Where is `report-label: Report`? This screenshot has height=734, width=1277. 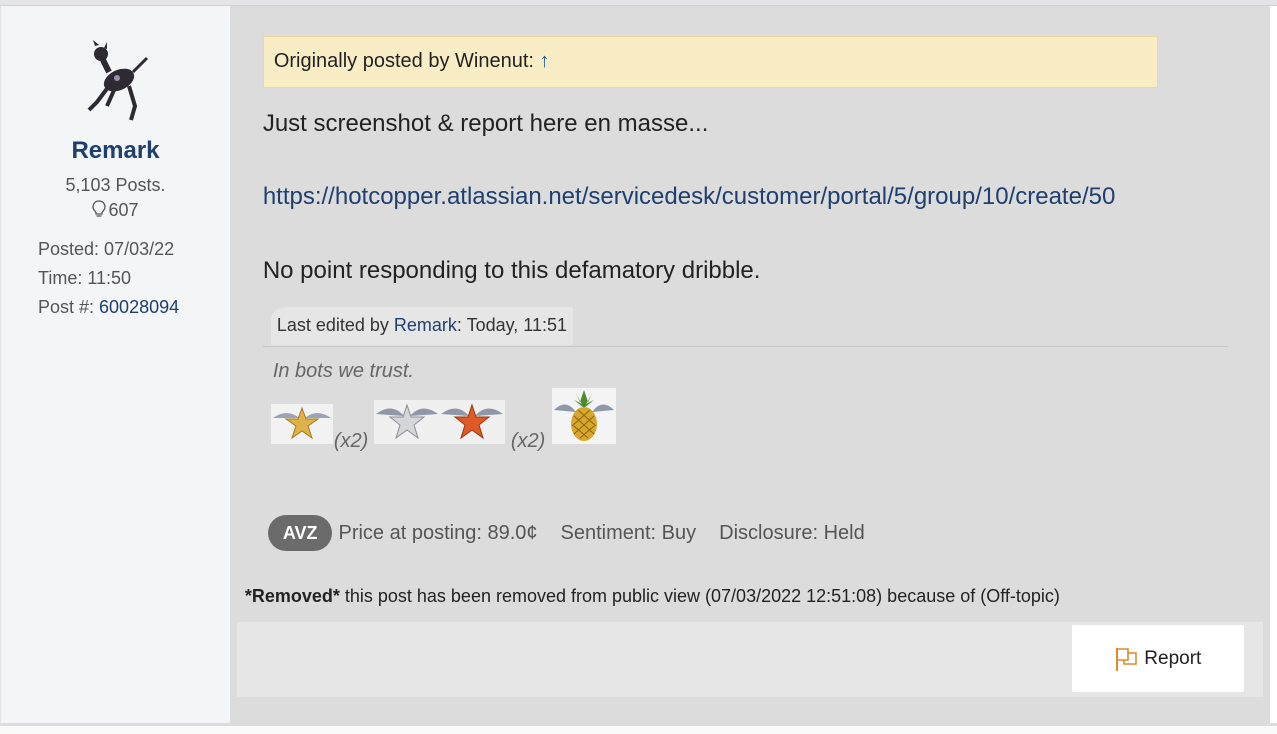 report-label: Report is located at coordinates (1173, 658).